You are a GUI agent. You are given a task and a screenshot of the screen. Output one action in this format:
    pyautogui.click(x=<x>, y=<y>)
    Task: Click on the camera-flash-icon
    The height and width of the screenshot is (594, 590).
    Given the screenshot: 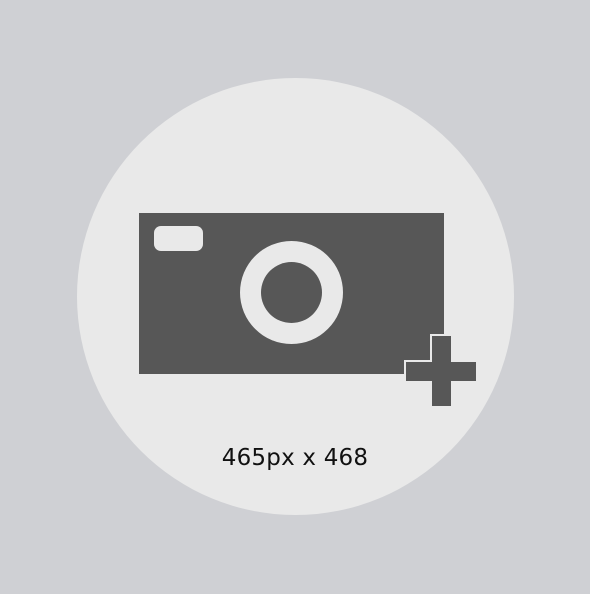 What is the action you would take?
    pyautogui.click(x=178, y=238)
    